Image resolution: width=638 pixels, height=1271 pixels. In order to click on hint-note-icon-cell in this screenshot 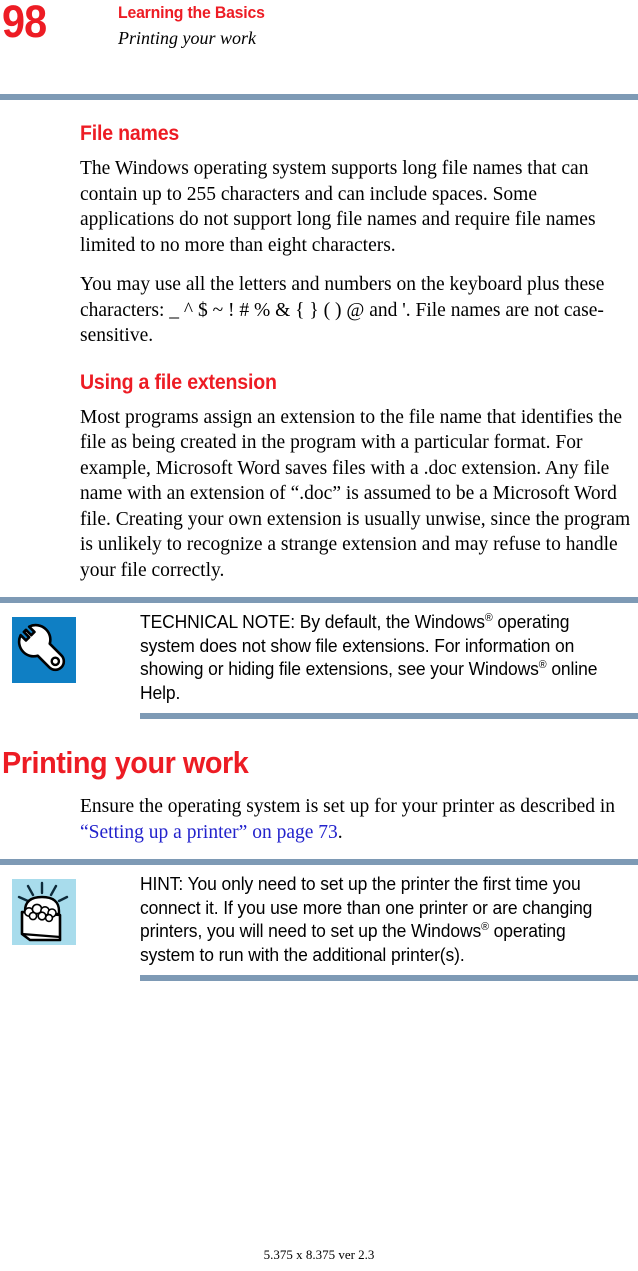, I will do `click(70, 909)`.